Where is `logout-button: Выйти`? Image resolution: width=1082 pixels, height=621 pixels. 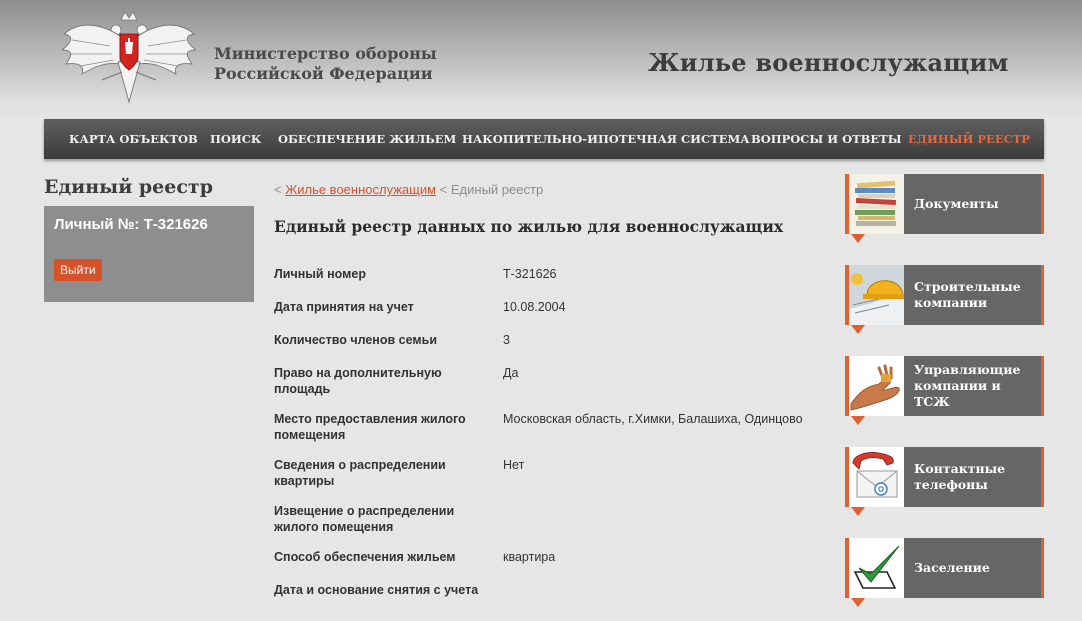 logout-button: Выйти is located at coordinates (78, 270).